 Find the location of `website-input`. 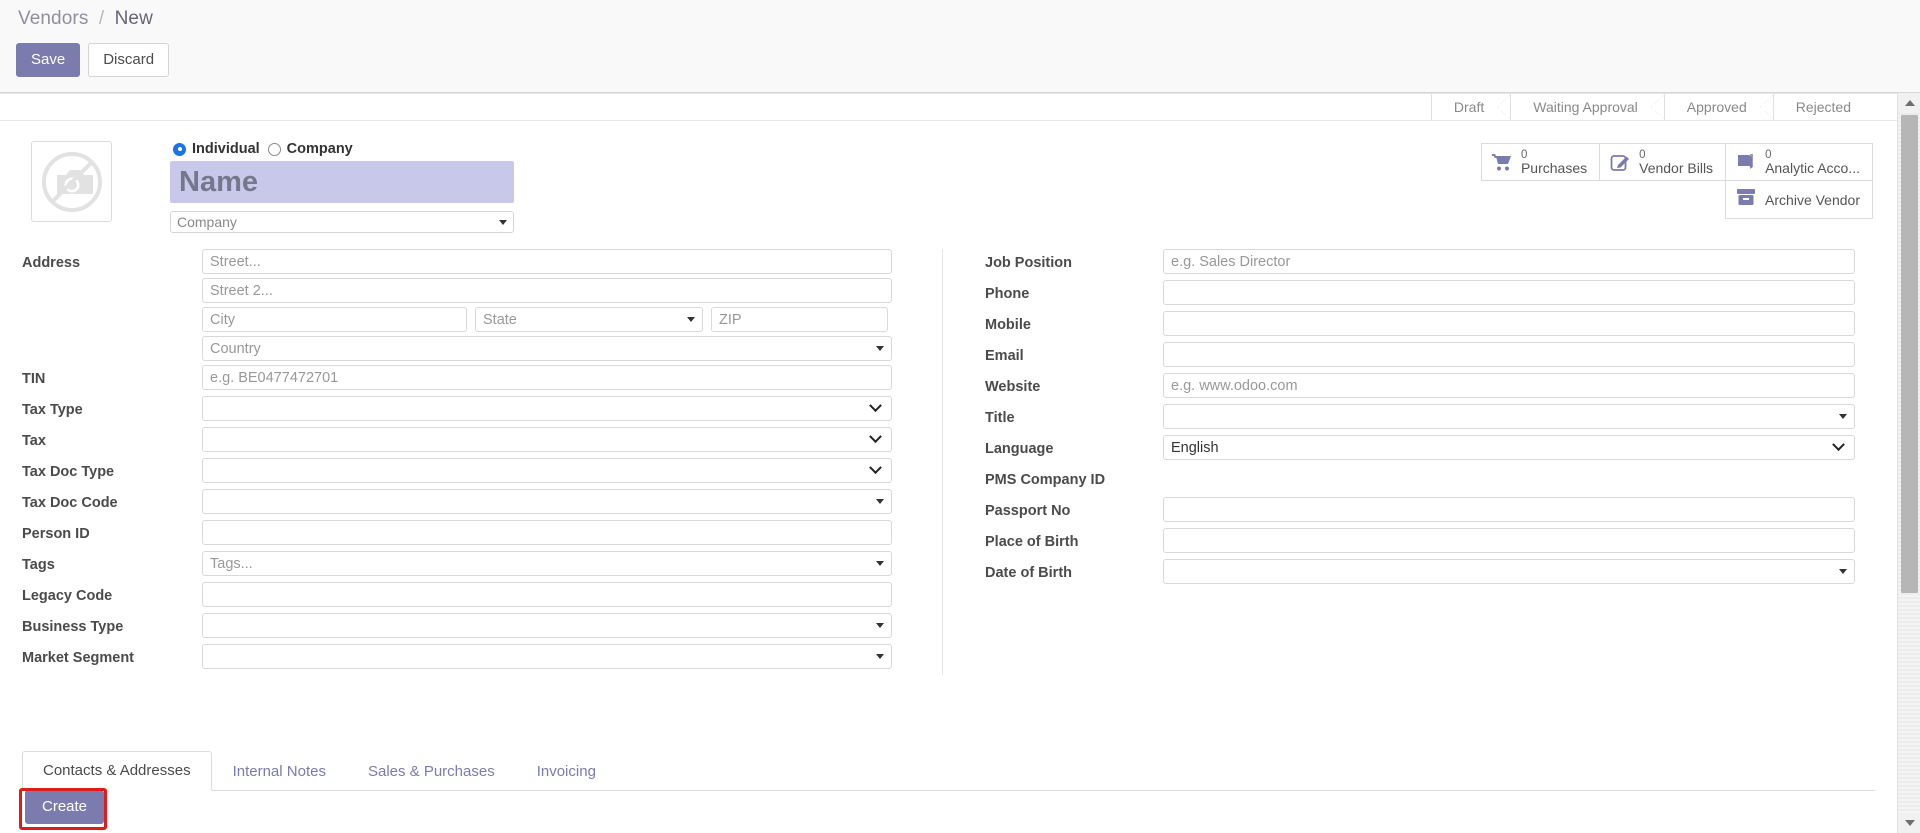

website-input is located at coordinates (1509, 385).